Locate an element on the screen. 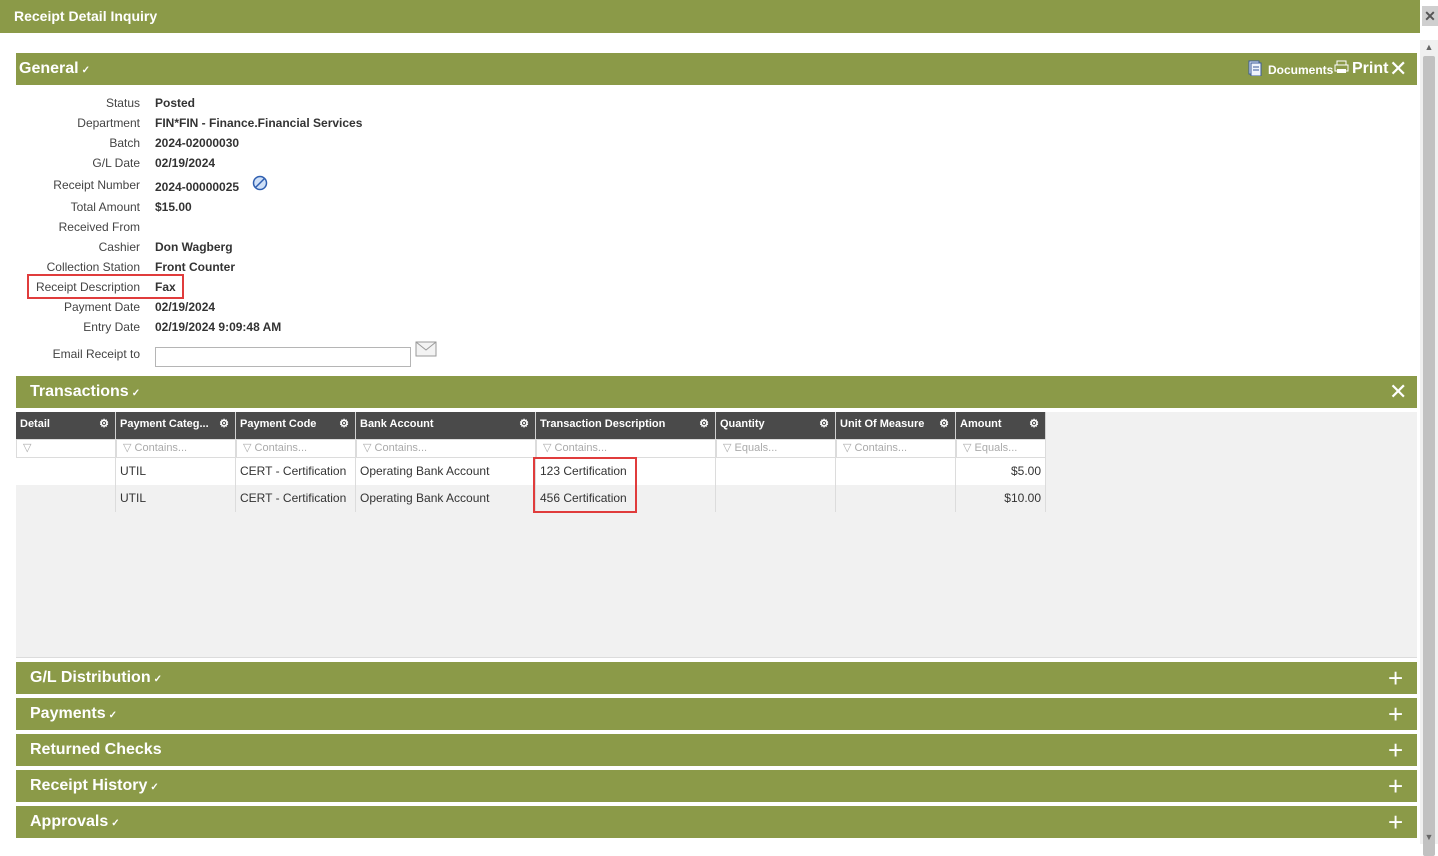  email-receipt-input is located at coordinates (283, 357).